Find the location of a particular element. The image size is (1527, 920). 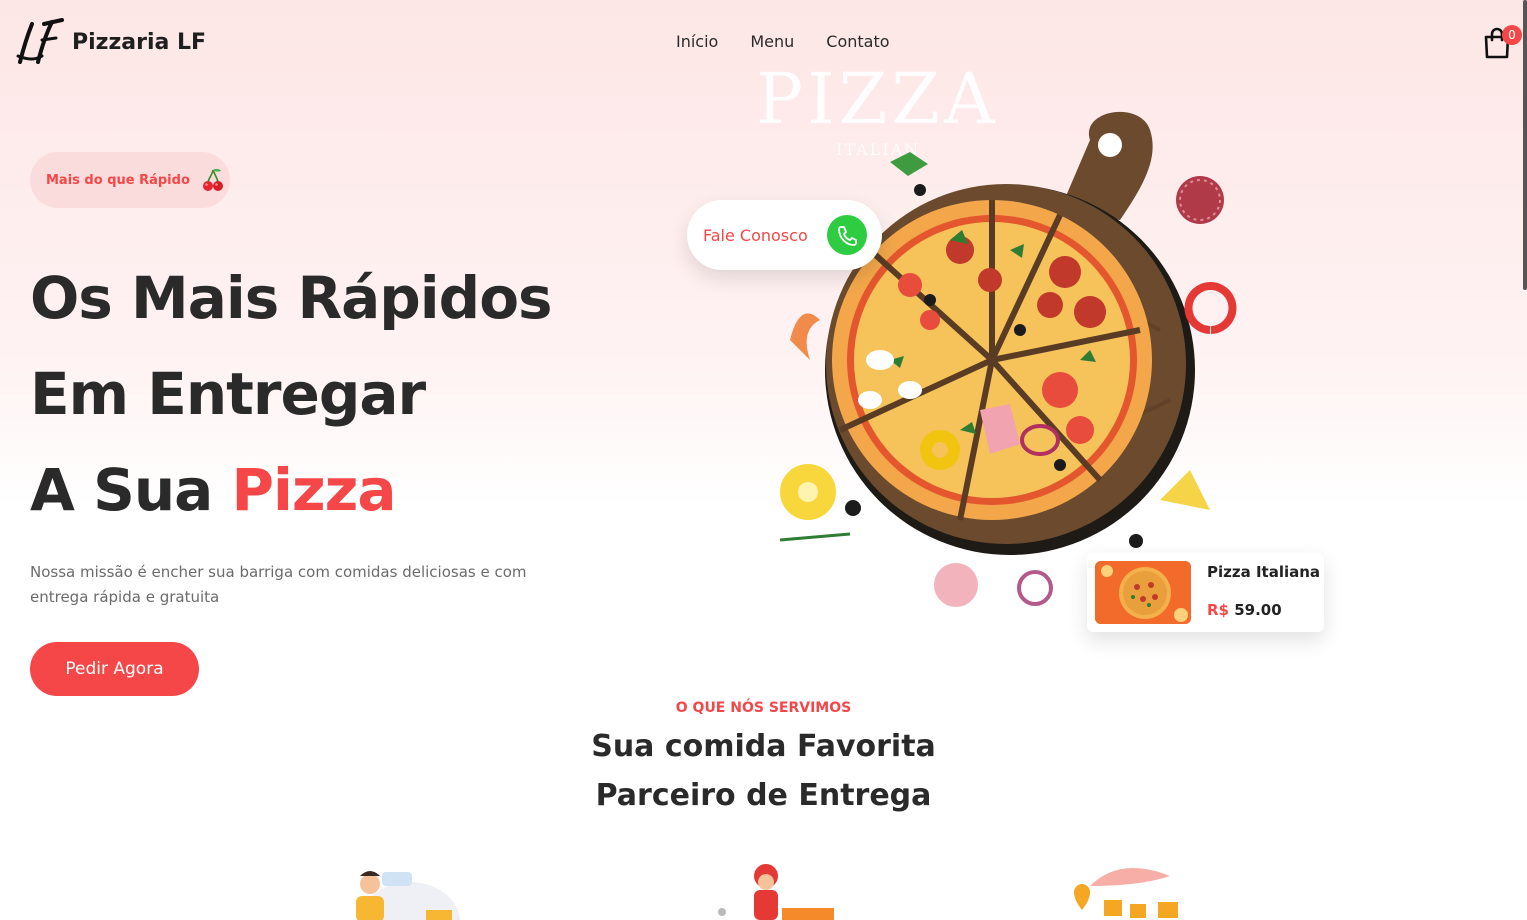

logo: Pizzaria LF is located at coordinates (110, 42).